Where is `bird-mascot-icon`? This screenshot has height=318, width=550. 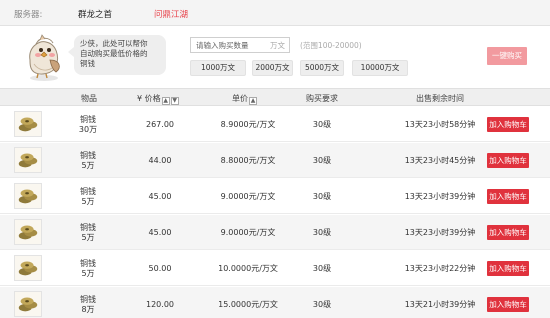
bird-mascot-icon is located at coordinates (44, 57).